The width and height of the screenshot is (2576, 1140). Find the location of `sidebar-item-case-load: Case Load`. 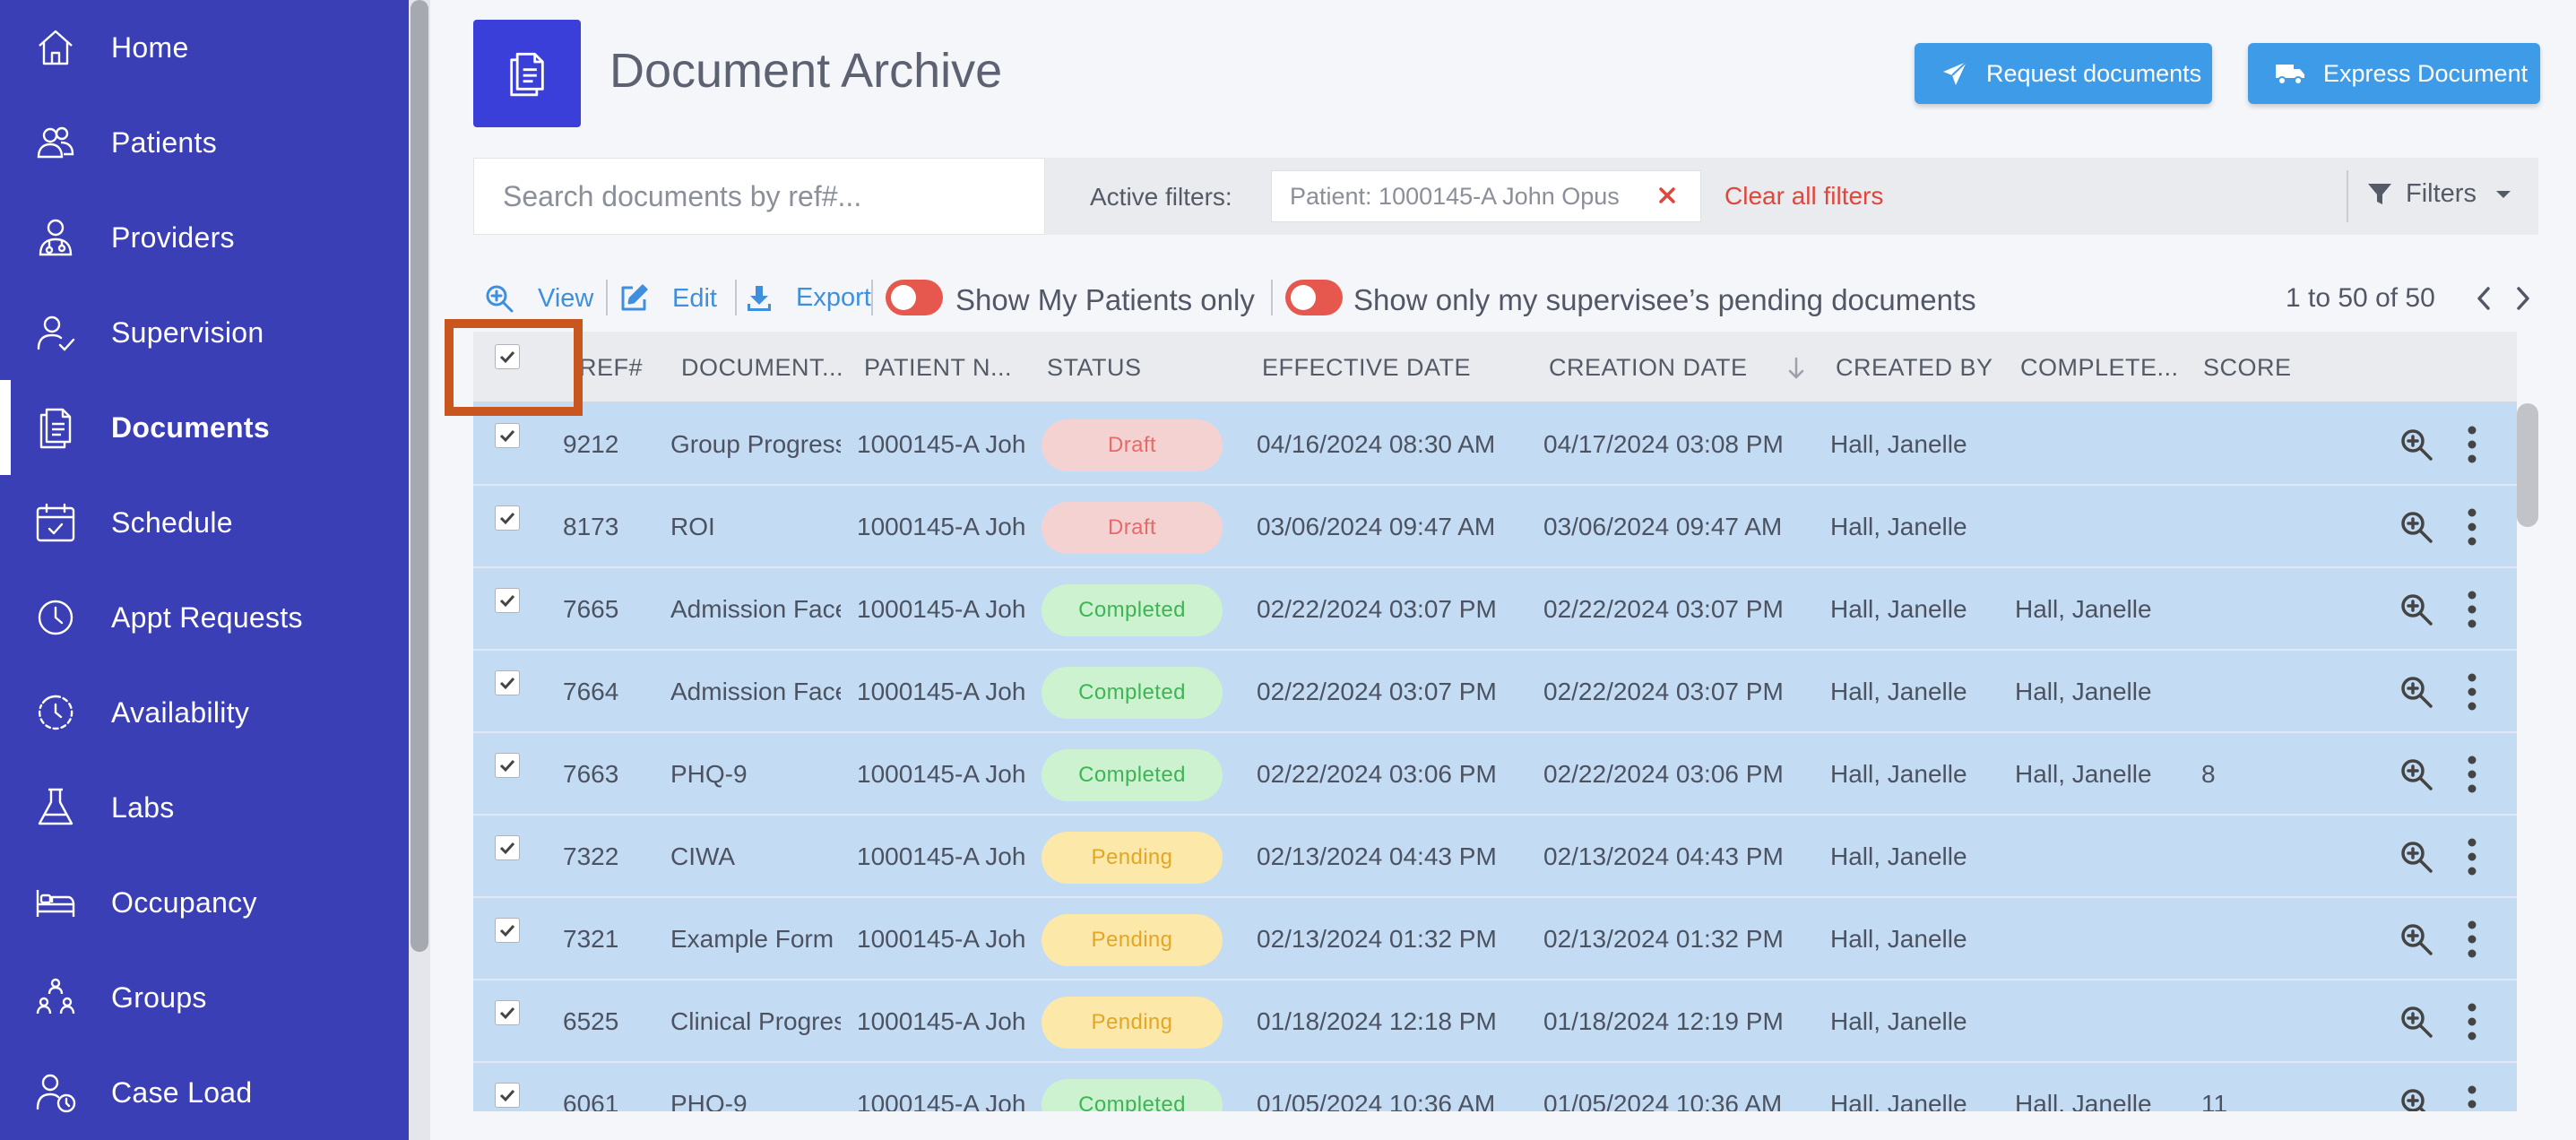

sidebar-item-case-load: Case Load is located at coordinates (204, 1092).